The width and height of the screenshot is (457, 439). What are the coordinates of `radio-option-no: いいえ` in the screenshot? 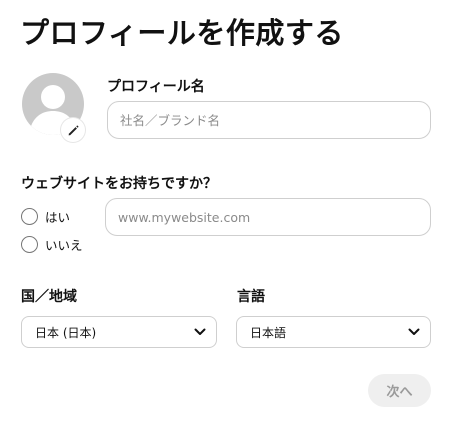 It's located at (52, 244).